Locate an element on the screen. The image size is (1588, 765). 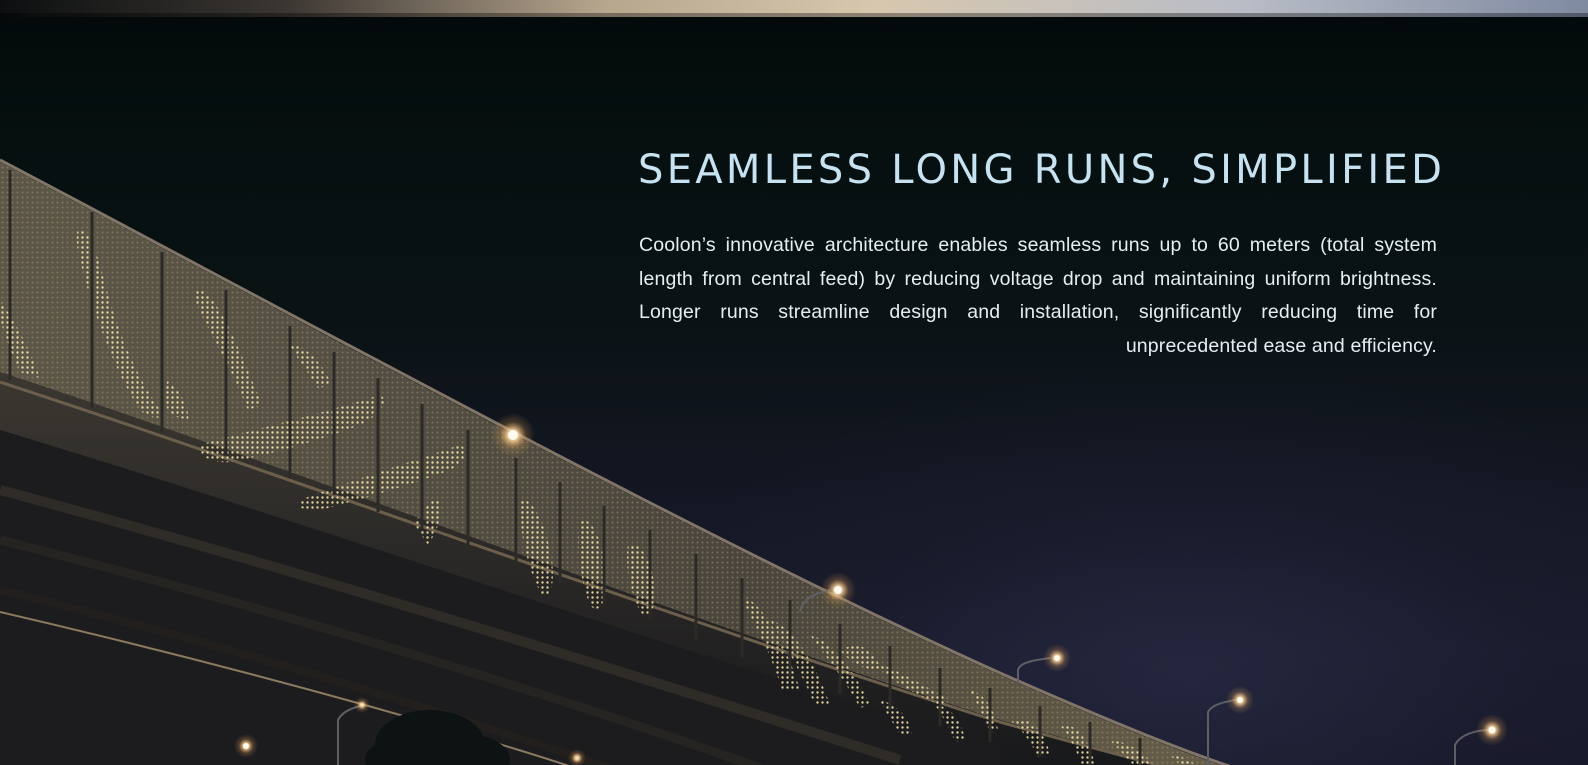
section-headline: SEAMLESS LONG RUNS, SIMPLIFIED is located at coordinates (1042, 170).